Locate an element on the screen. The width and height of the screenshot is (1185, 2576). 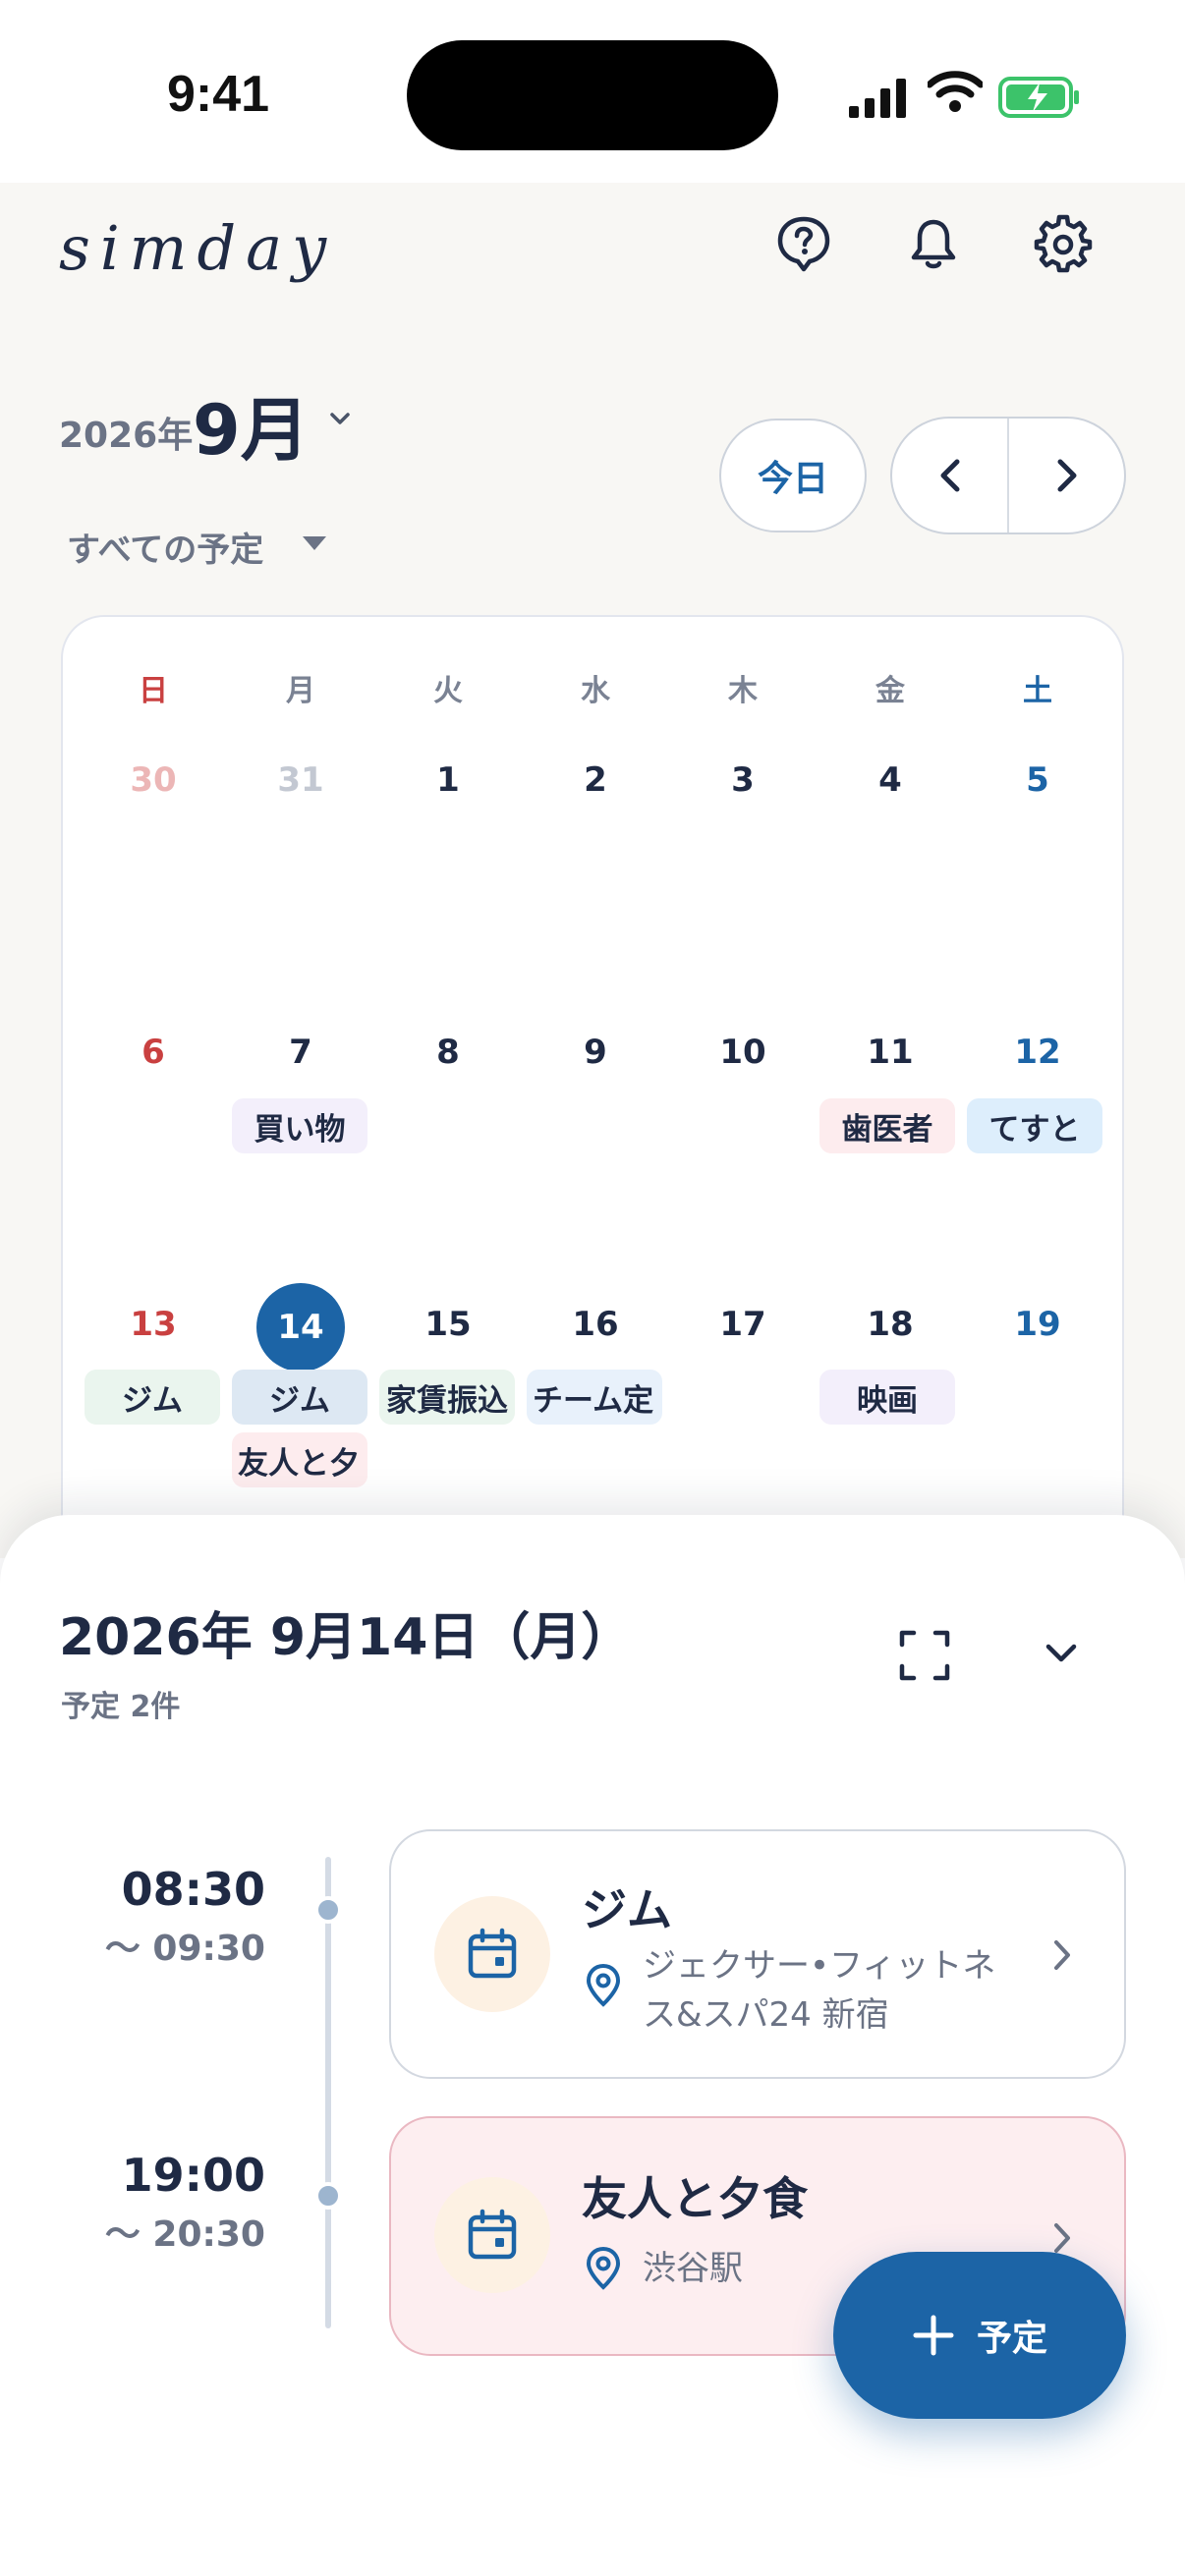
day-cell: 11 is located at coordinates (891, 1052).